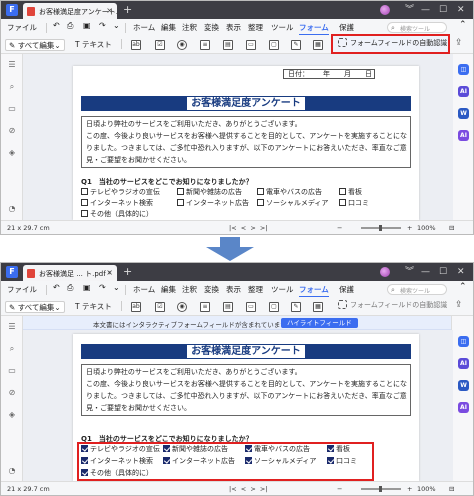 The width and height of the screenshot is (474, 496). I want to click on help-icon: ◔, so click(12, 209).